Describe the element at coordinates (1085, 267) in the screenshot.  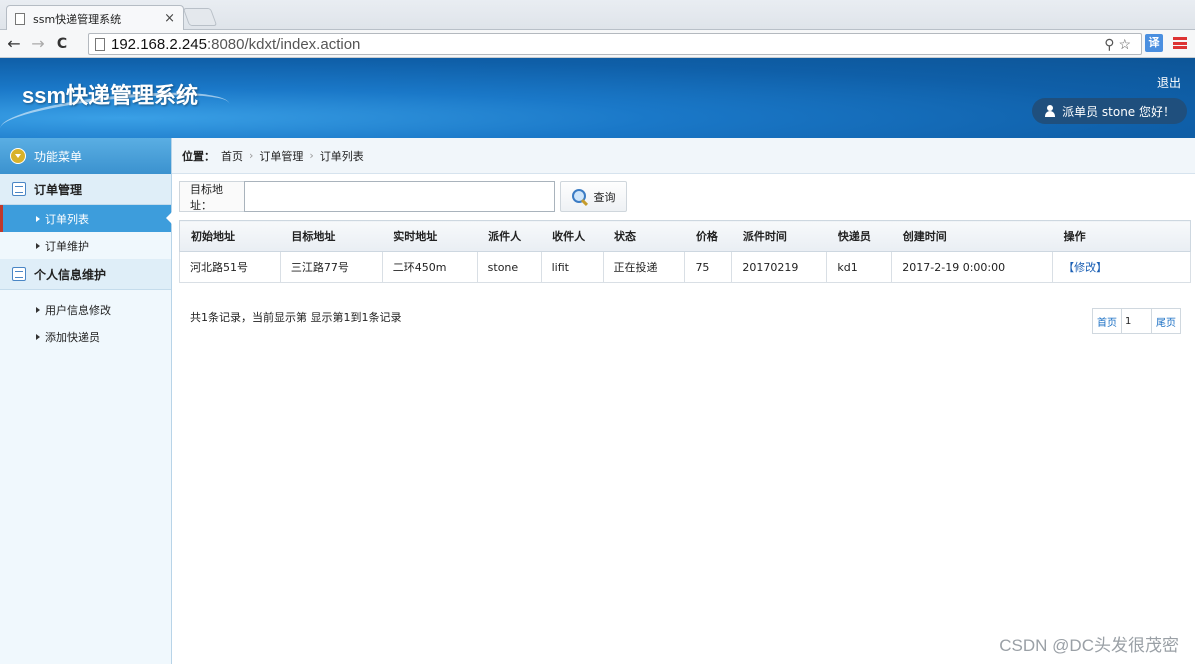
I see `edit-link: 【修改】` at that location.